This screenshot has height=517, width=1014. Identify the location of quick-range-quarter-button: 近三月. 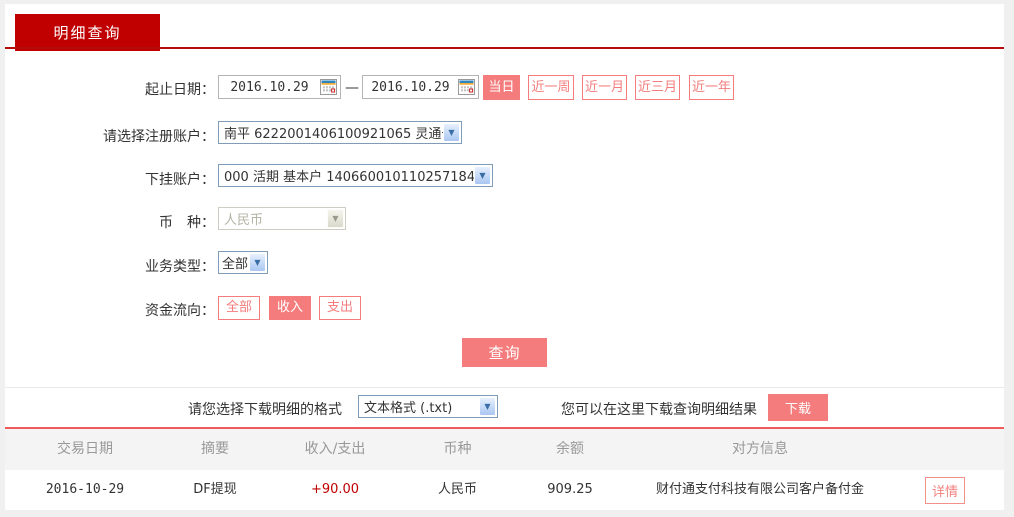
(657, 87).